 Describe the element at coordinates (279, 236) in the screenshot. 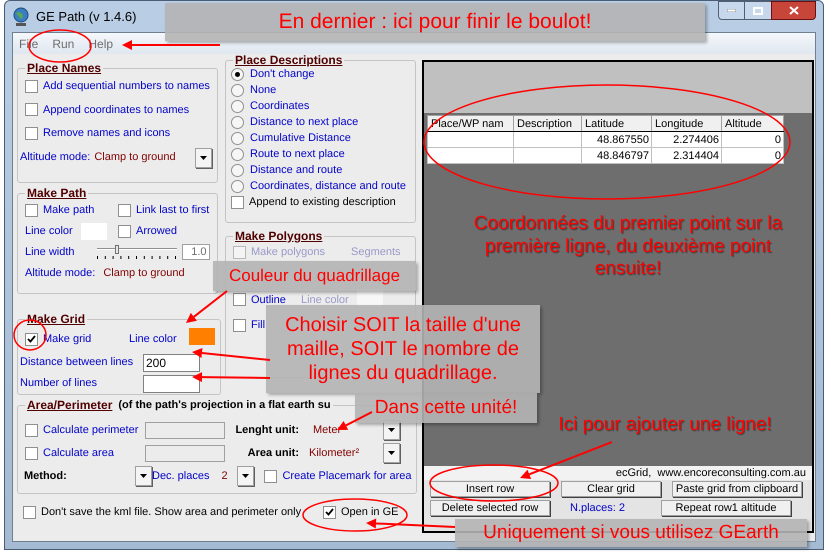

I see `section-title: Make Polygons` at that location.